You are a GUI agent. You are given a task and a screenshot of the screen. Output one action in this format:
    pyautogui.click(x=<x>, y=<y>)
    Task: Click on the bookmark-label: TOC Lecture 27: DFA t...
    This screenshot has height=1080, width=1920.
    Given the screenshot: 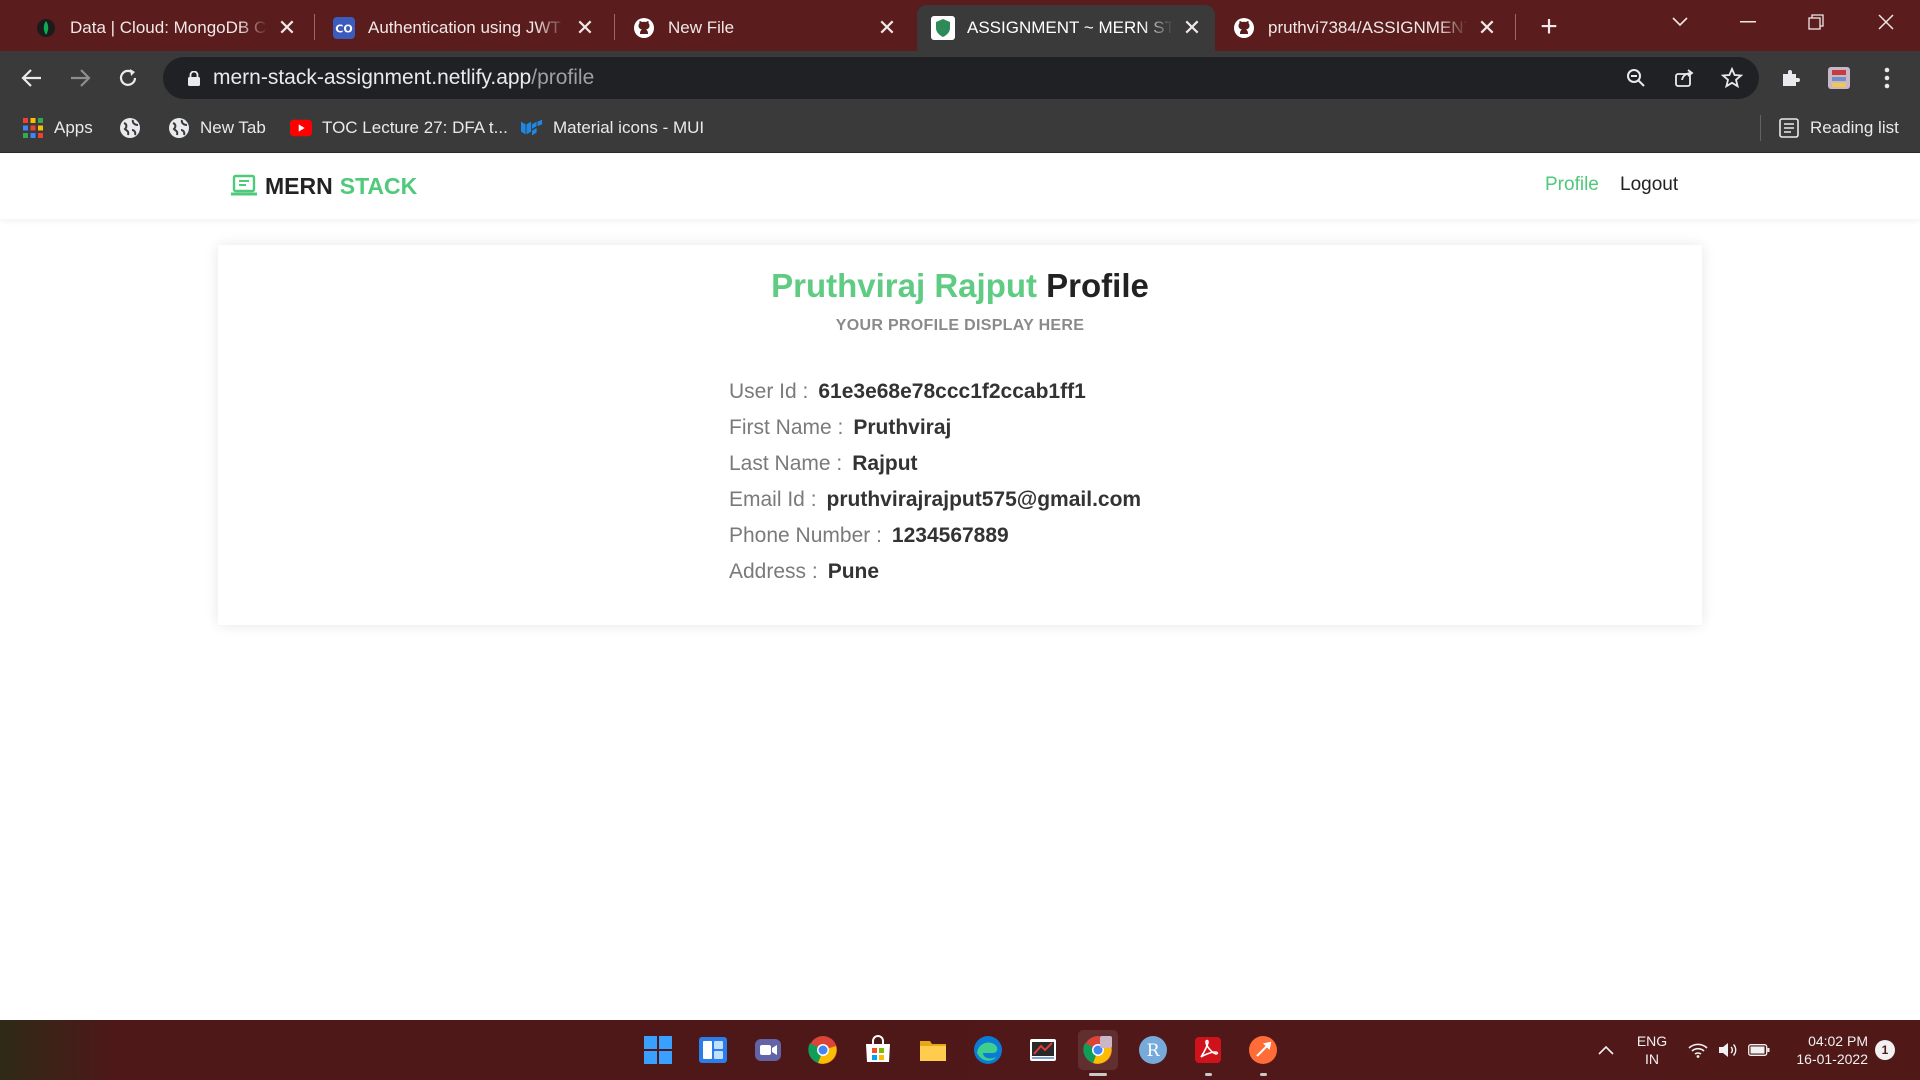 What is the action you would take?
    pyautogui.click(x=415, y=127)
    